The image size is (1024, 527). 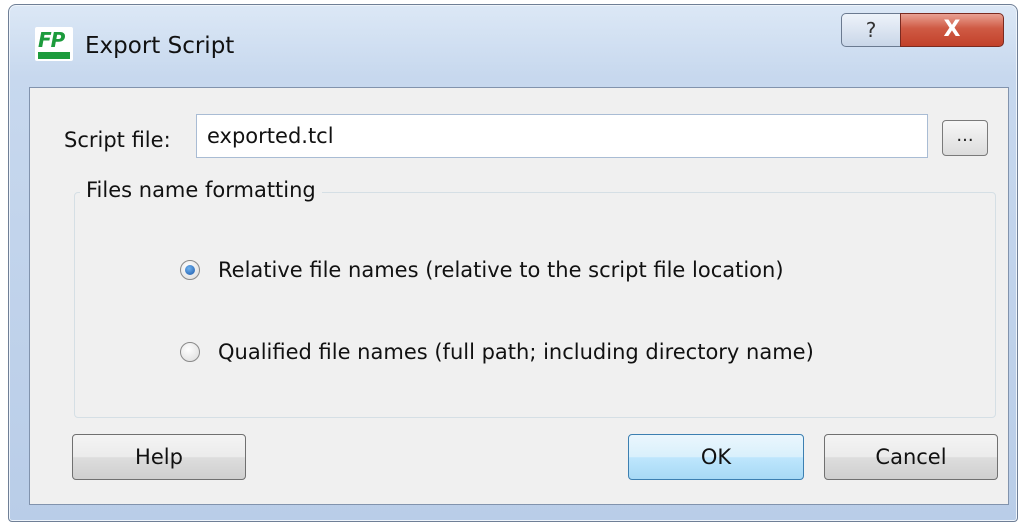 What do you see at coordinates (51, 40) in the screenshot?
I see `app-icon-text: FP` at bounding box center [51, 40].